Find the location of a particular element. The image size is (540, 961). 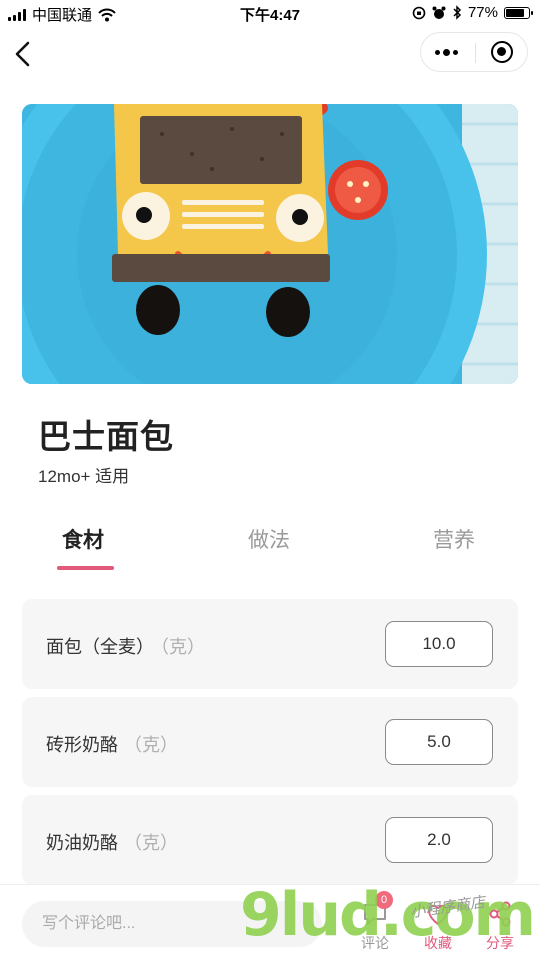

battery-percent: 77% is located at coordinates (482, 12).